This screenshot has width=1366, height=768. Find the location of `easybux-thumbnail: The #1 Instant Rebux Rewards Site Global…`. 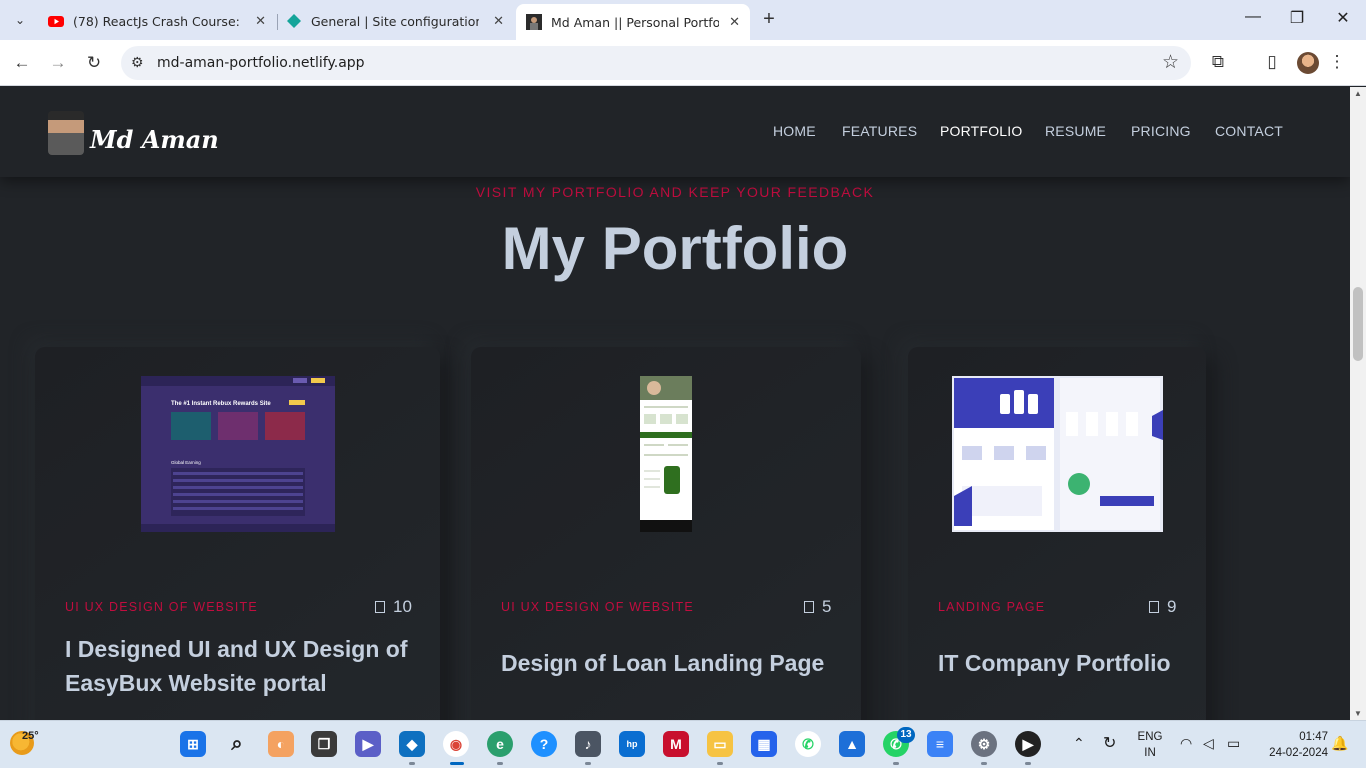

easybux-thumbnail: The #1 Instant Rebux Rewards Site Global… is located at coordinates (238, 454).